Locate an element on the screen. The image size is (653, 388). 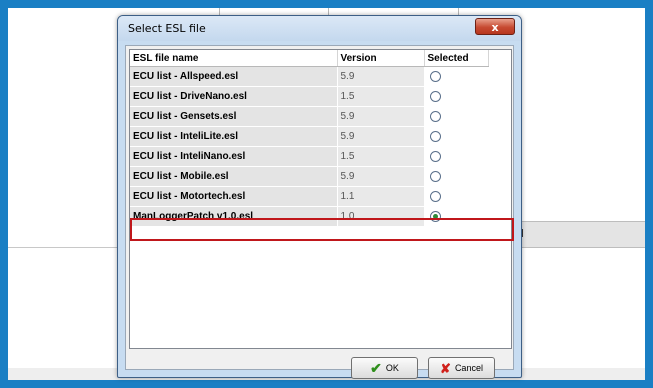
close-icon: x is located at coordinates (495, 27).